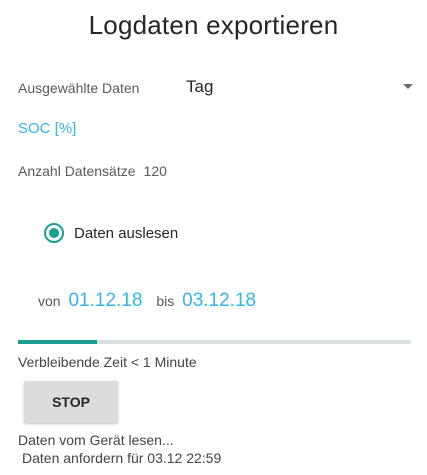  I want to click on data-selection-dropdown: Ausgewählte Daten Tag, so click(215, 88).